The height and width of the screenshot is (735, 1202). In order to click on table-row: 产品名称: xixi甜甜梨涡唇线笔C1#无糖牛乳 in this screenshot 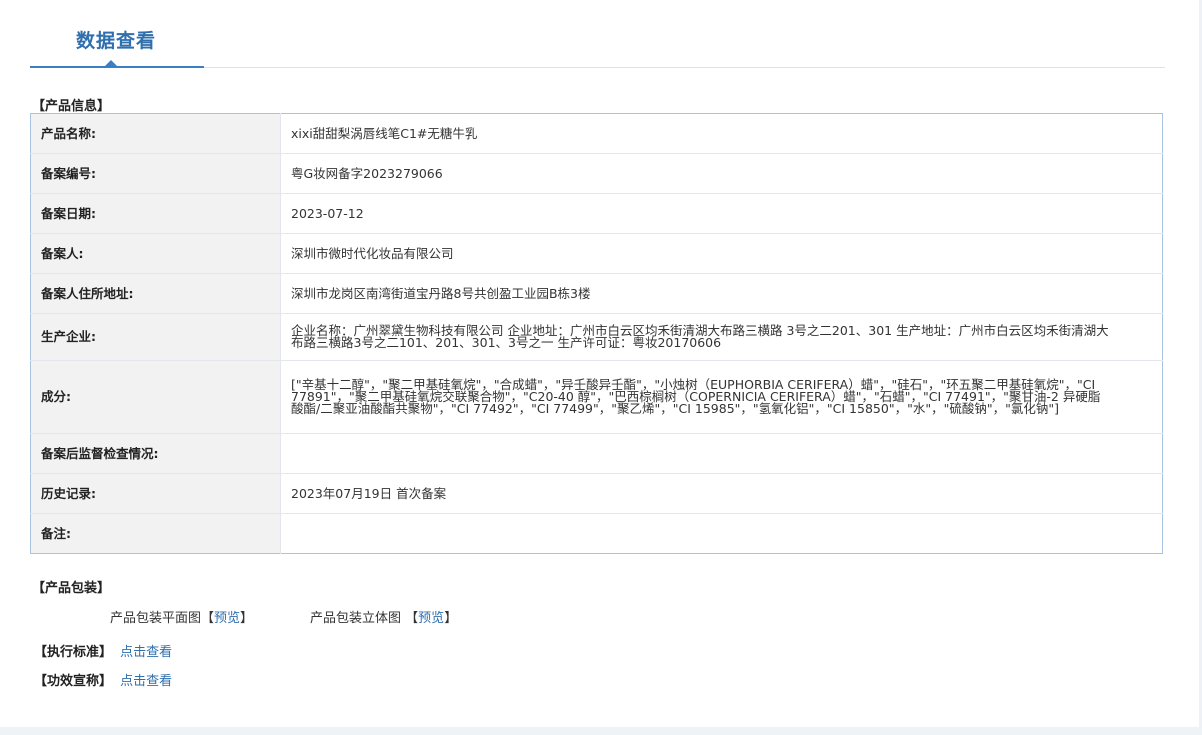, I will do `click(596, 133)`.